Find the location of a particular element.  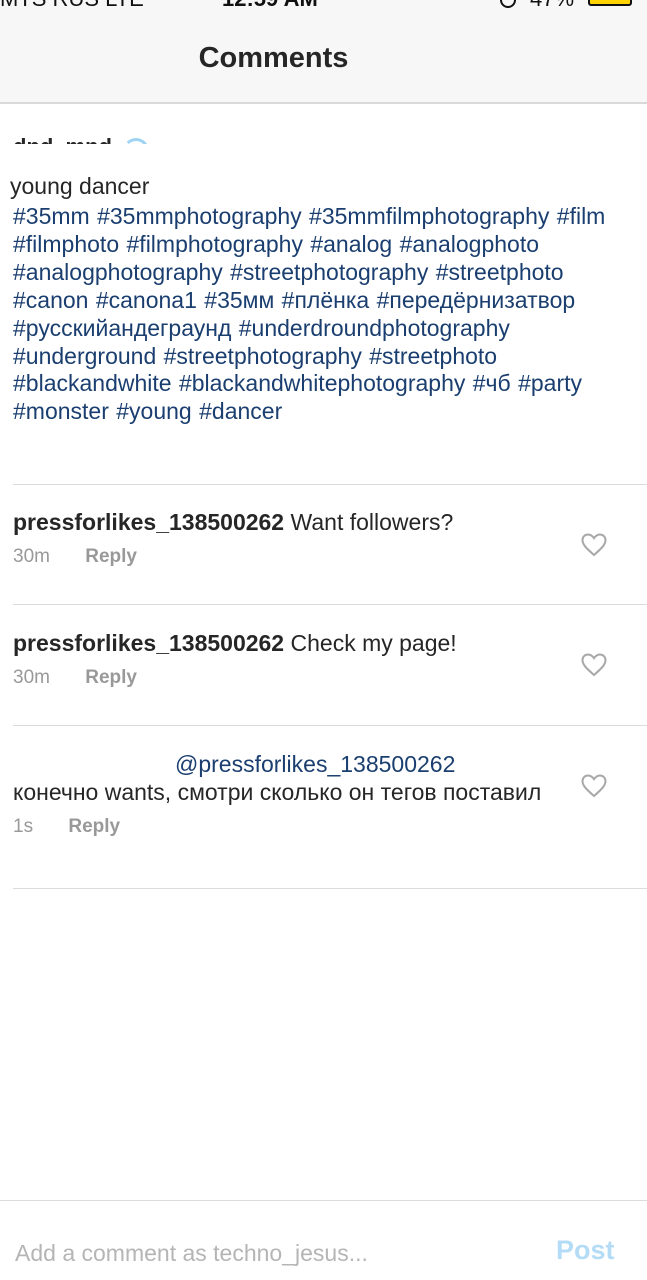

caption-text: young dancer is located at coordinates (80, 186).